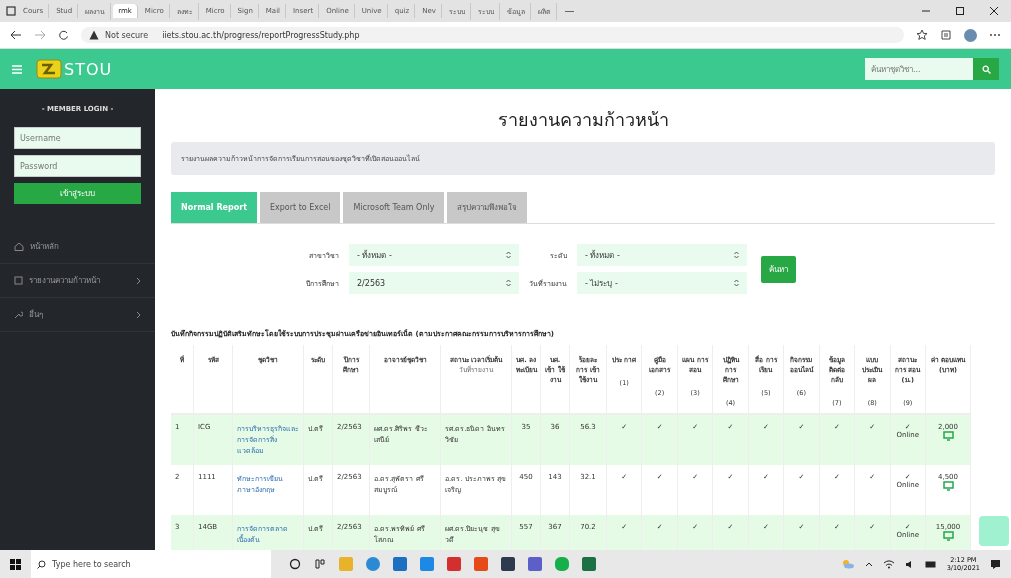 Image resolution: width=1011 pixels, height=578 pixels. Describe the element at coordinates (77, 247) in the screenshot. I see `sidebar-item: หน้าหลัก` at that location.